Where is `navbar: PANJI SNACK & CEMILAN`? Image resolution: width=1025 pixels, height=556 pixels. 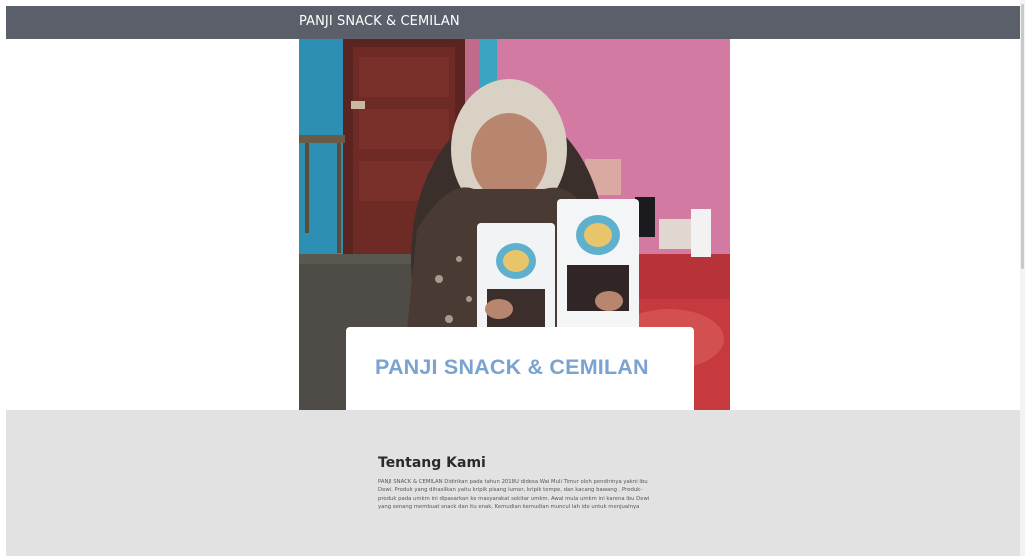
navbar: PANJI SNACK & CEMILAN is located at coordinates (514, 22).